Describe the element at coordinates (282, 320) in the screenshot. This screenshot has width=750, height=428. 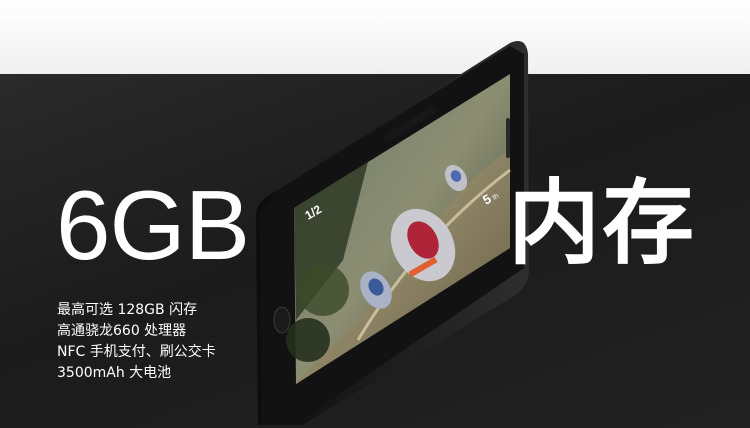
I see `phone-fingerprint-sensor` at that location.